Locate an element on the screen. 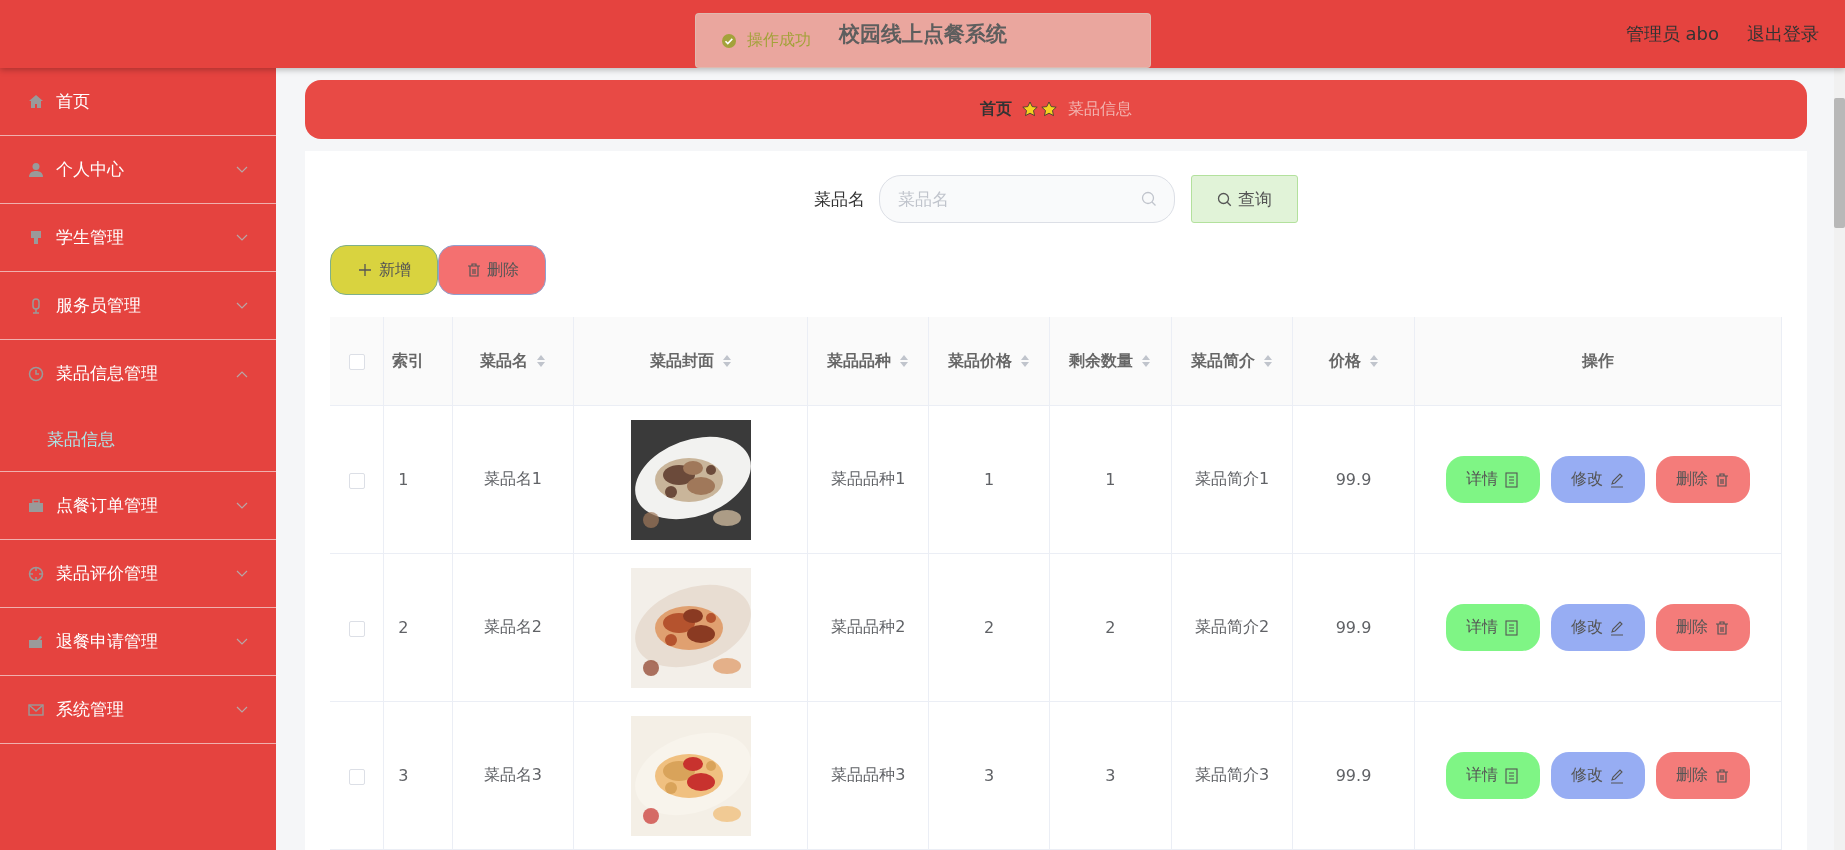 The height and width of the screenshot is (850, 1845). menu-item: 菜品信息管理 is located at coordinates (138, 373).